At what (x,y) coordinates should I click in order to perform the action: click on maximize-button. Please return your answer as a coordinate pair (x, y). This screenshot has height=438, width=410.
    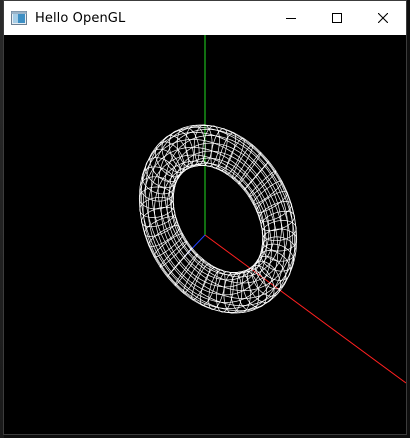
    Looking at the image, I should click on (337, 18).